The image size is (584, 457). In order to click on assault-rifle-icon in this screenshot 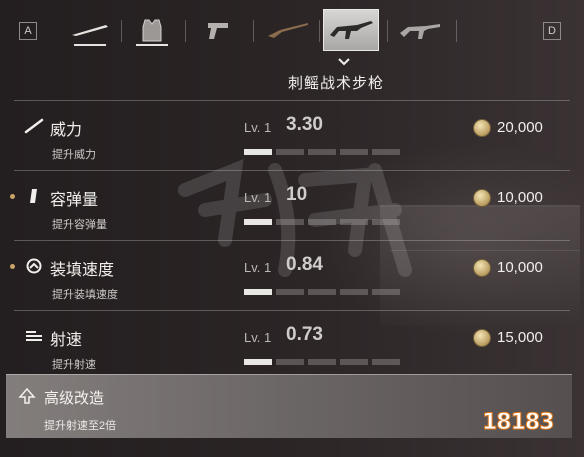, I will do `click(420, 31)`.